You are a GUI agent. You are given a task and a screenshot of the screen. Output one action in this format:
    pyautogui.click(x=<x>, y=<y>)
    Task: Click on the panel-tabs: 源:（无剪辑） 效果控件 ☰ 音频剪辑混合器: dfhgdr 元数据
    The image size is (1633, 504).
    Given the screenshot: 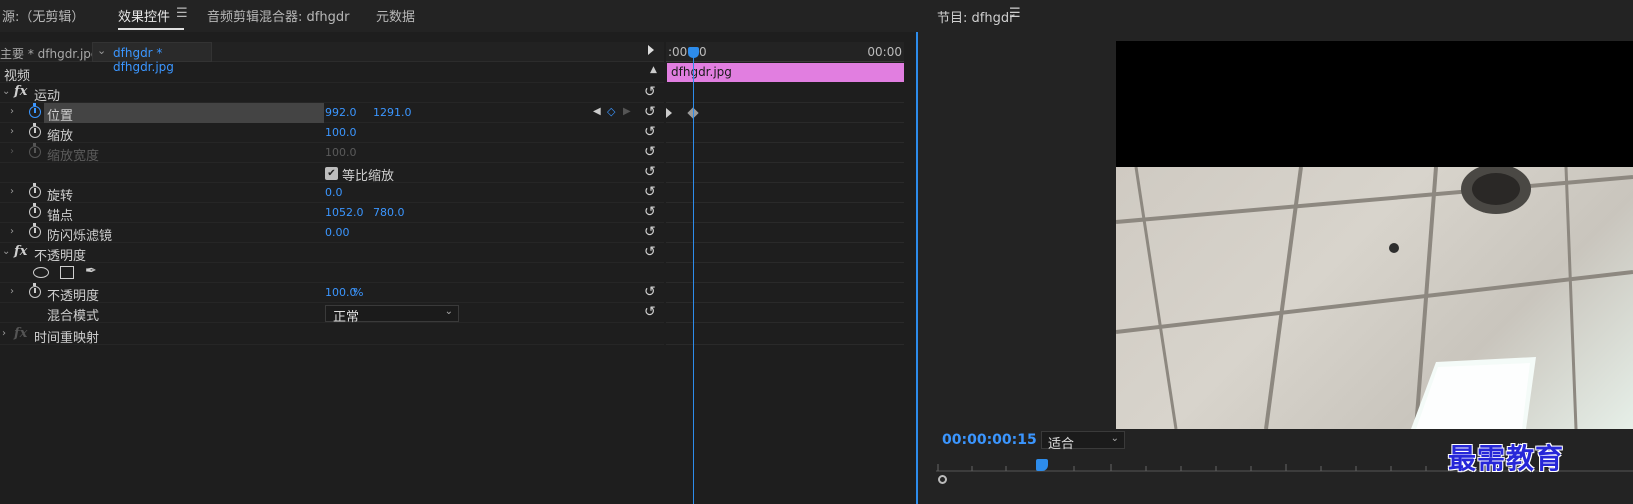 What is the action you would take?
    pyautogui.click(x=459, y=16)
    